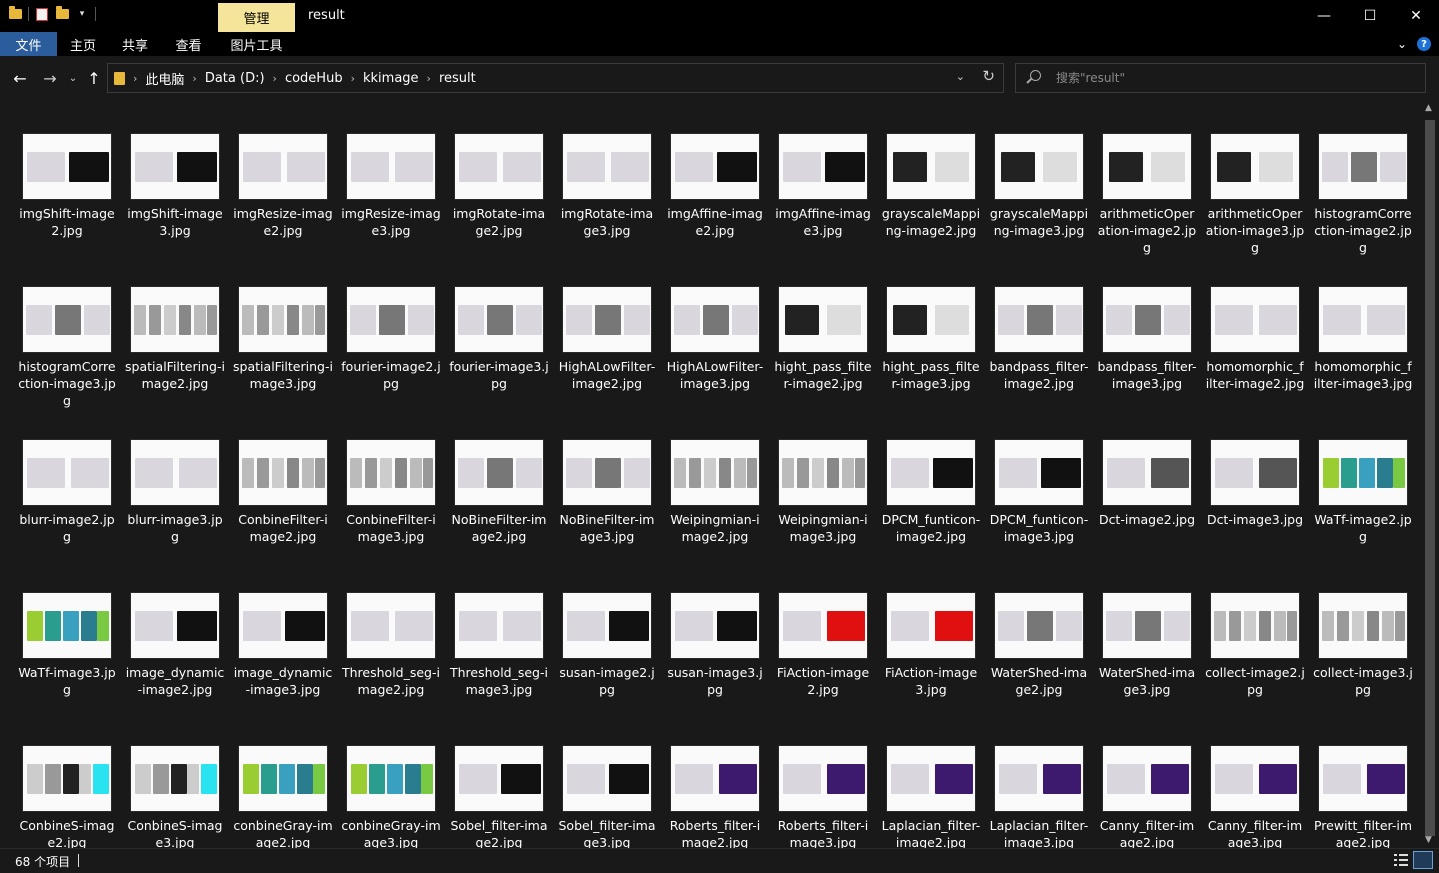  Describe the element at coordinates (1324, 16) in the screenshot. I see `minimize-button: —` at that location.